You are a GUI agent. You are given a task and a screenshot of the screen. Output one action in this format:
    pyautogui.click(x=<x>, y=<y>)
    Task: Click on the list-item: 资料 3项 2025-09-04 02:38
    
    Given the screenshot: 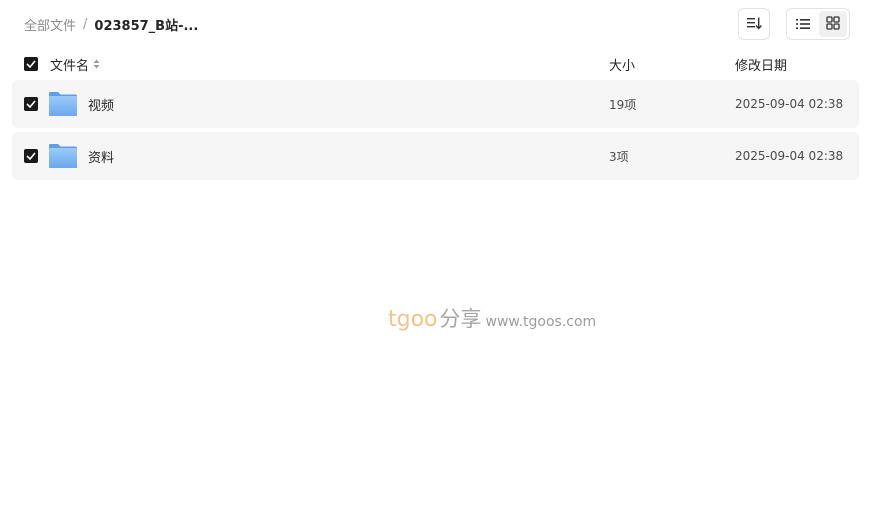 What is the action you would take?
    pyautogui.click(x=435, y=156)
    